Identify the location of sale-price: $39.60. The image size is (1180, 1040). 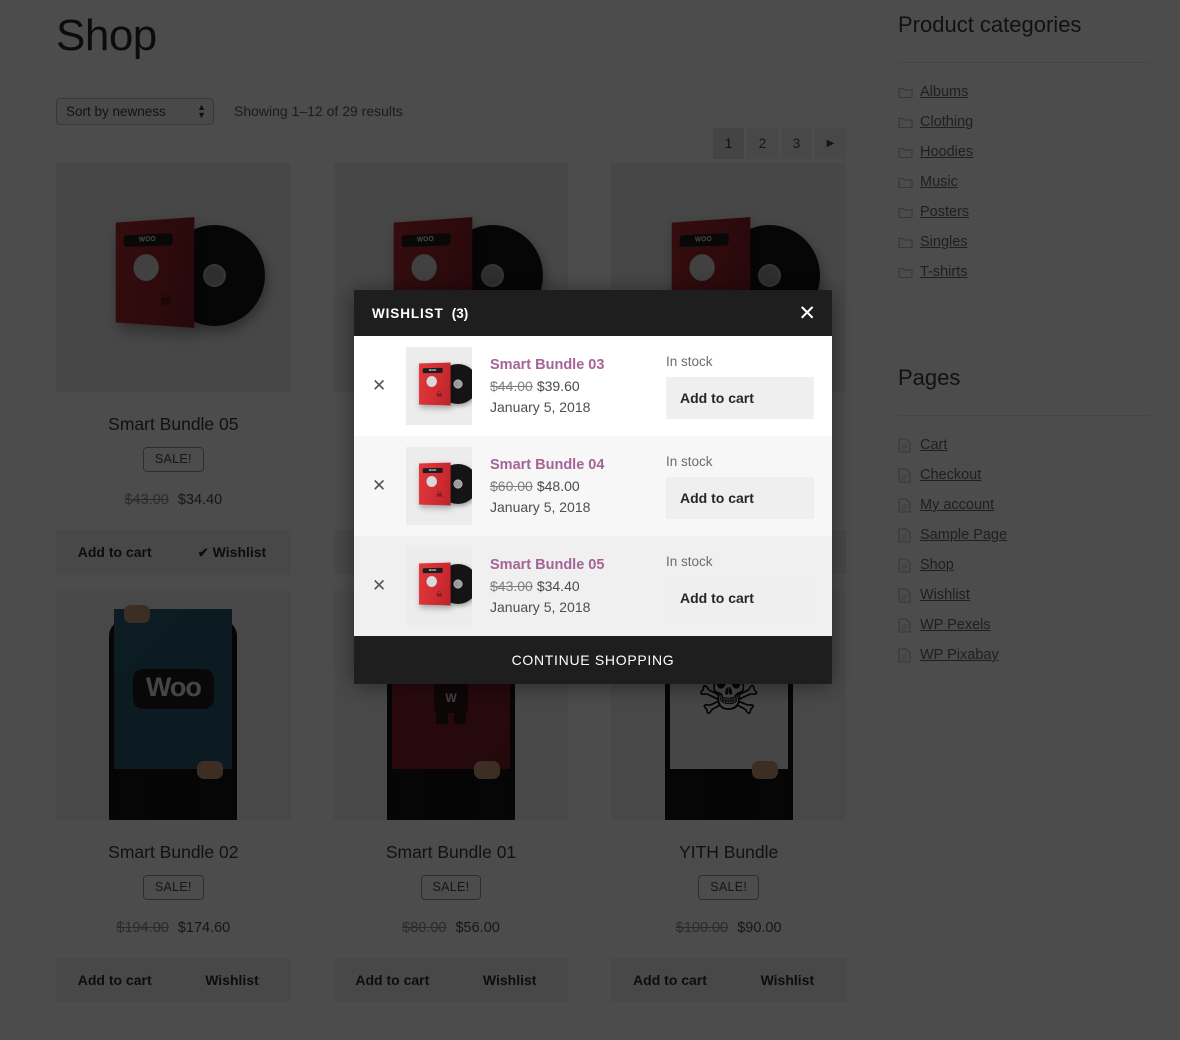
(558, 386).